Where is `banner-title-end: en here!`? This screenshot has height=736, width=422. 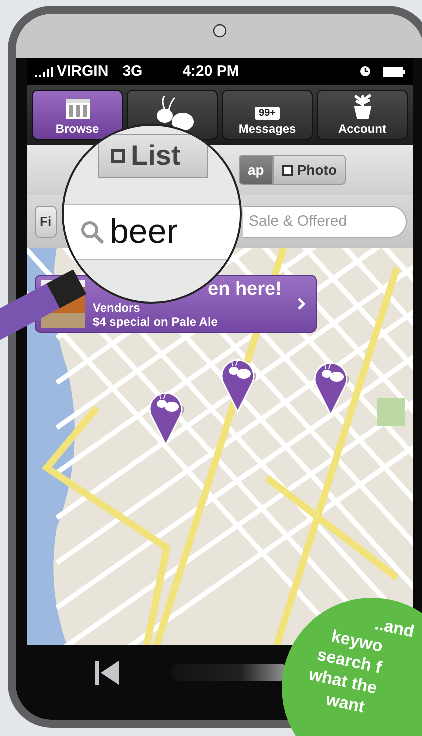
banner-title-end: en here! is located at coordinates (245, 290).